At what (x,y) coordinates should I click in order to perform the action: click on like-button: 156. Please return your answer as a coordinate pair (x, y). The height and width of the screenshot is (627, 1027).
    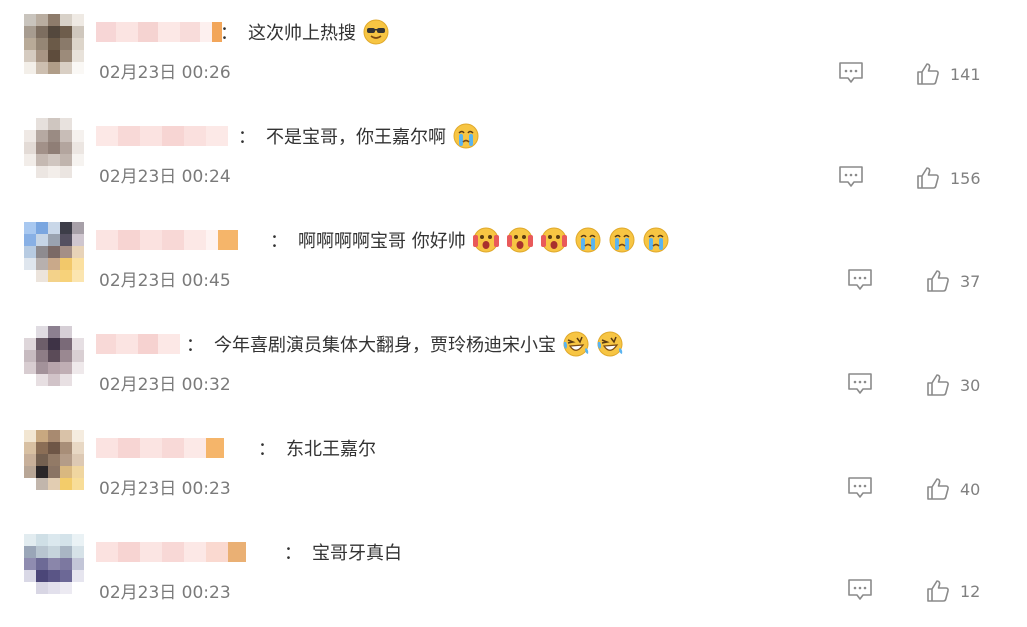
    Looking at the image, I should click on (948, 178).